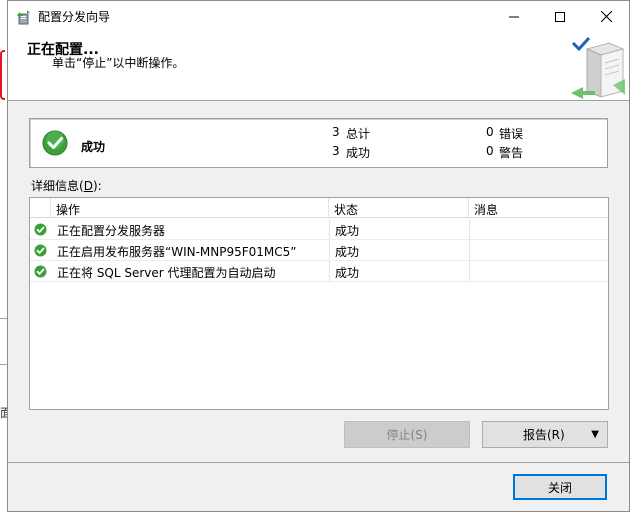  Describe the element at coordinates (560, 487) in the screenshot. I see `close-button: 关闭` at that location.